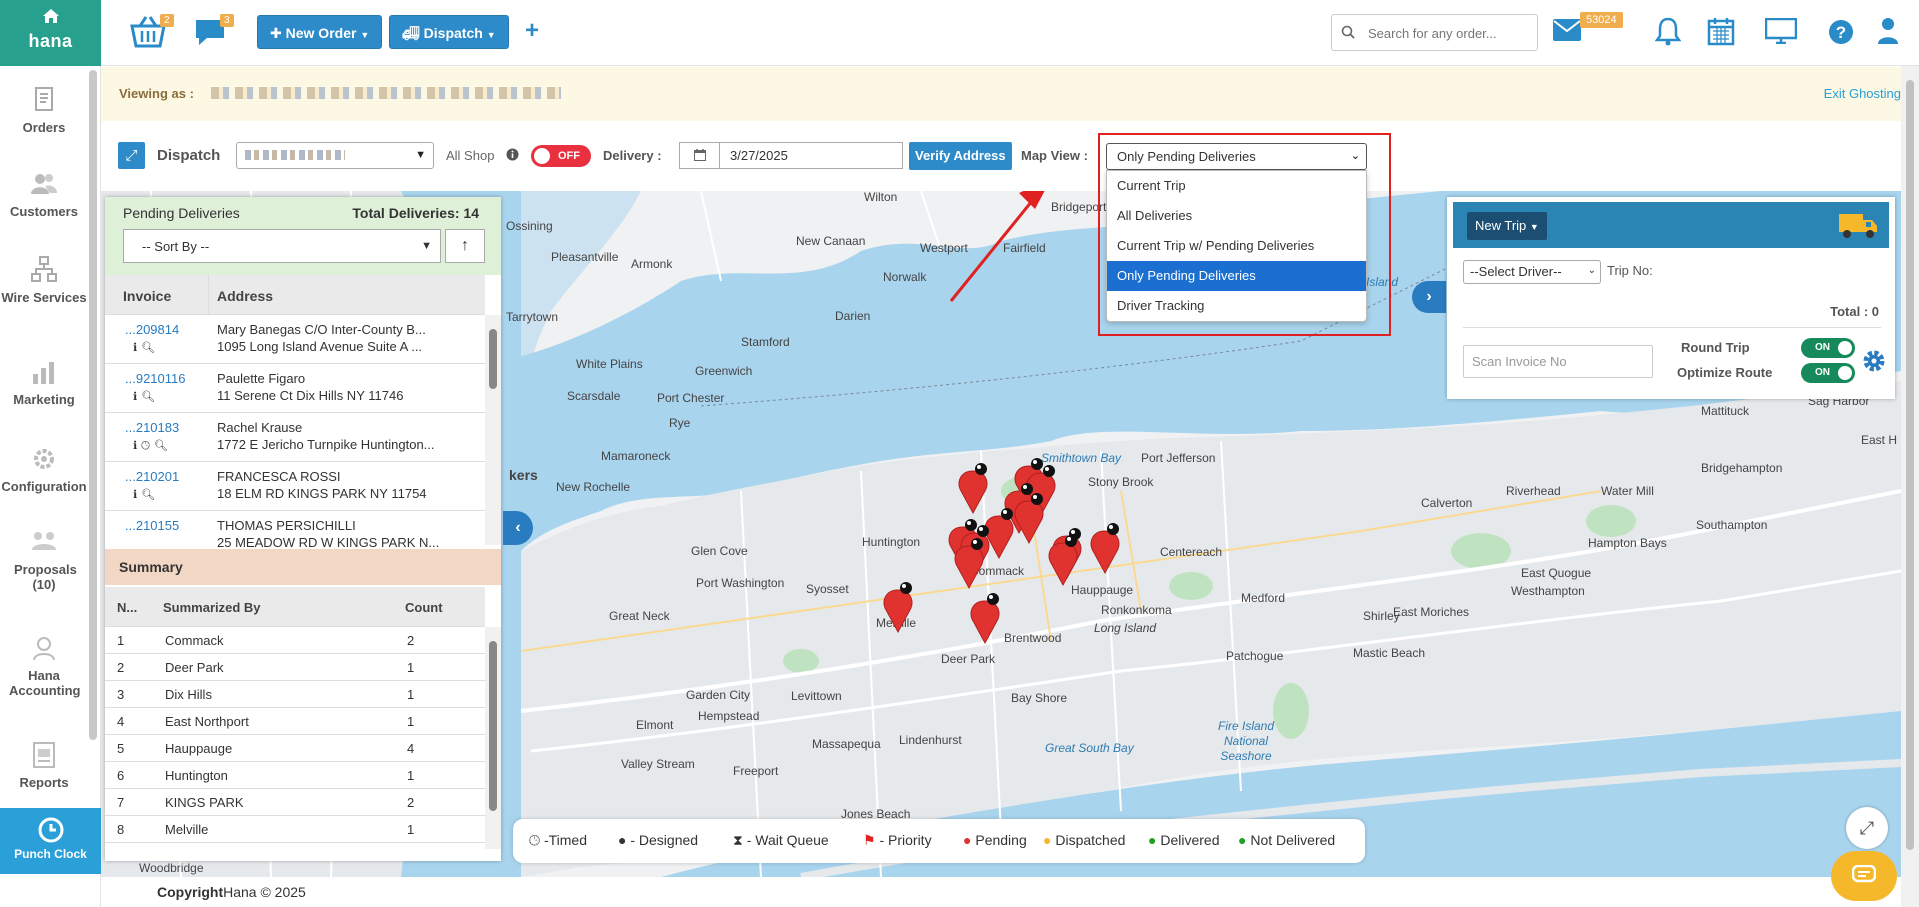 This screenshot has height=907, width=1919. Describe the element at coordinates (245, 296) in the screenshot. I see `col-address: Address` at that location.